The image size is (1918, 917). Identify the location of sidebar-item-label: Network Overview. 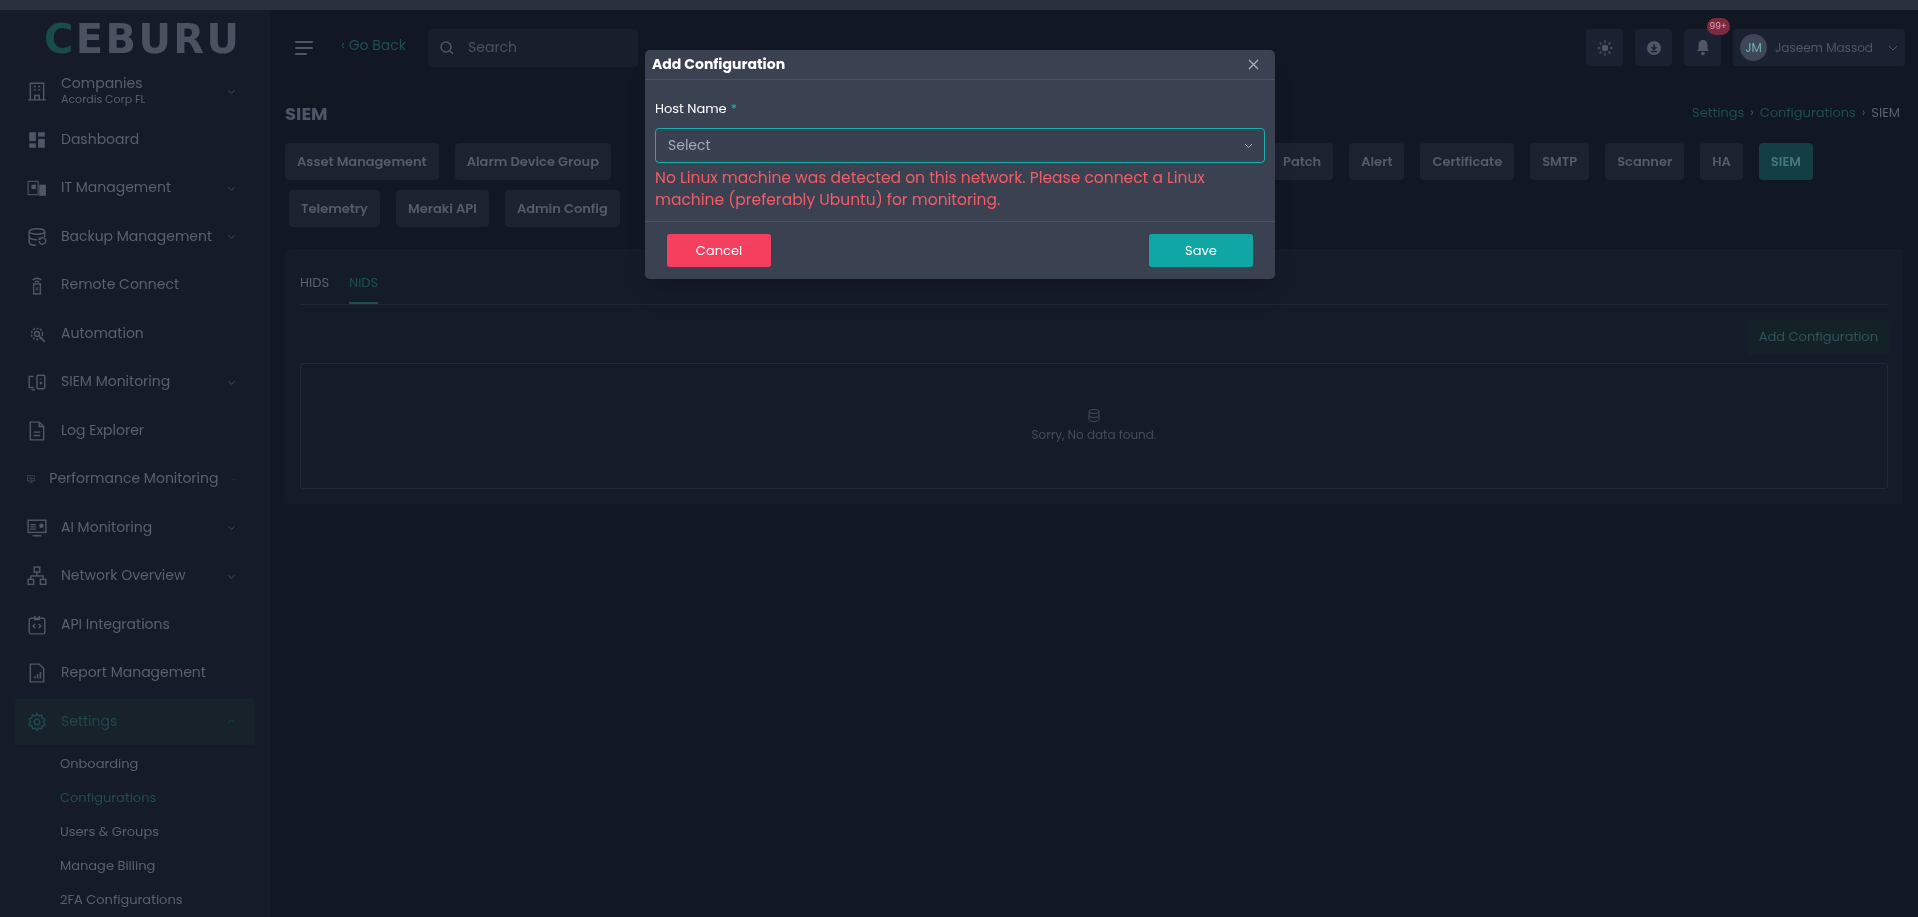
(124, 576).